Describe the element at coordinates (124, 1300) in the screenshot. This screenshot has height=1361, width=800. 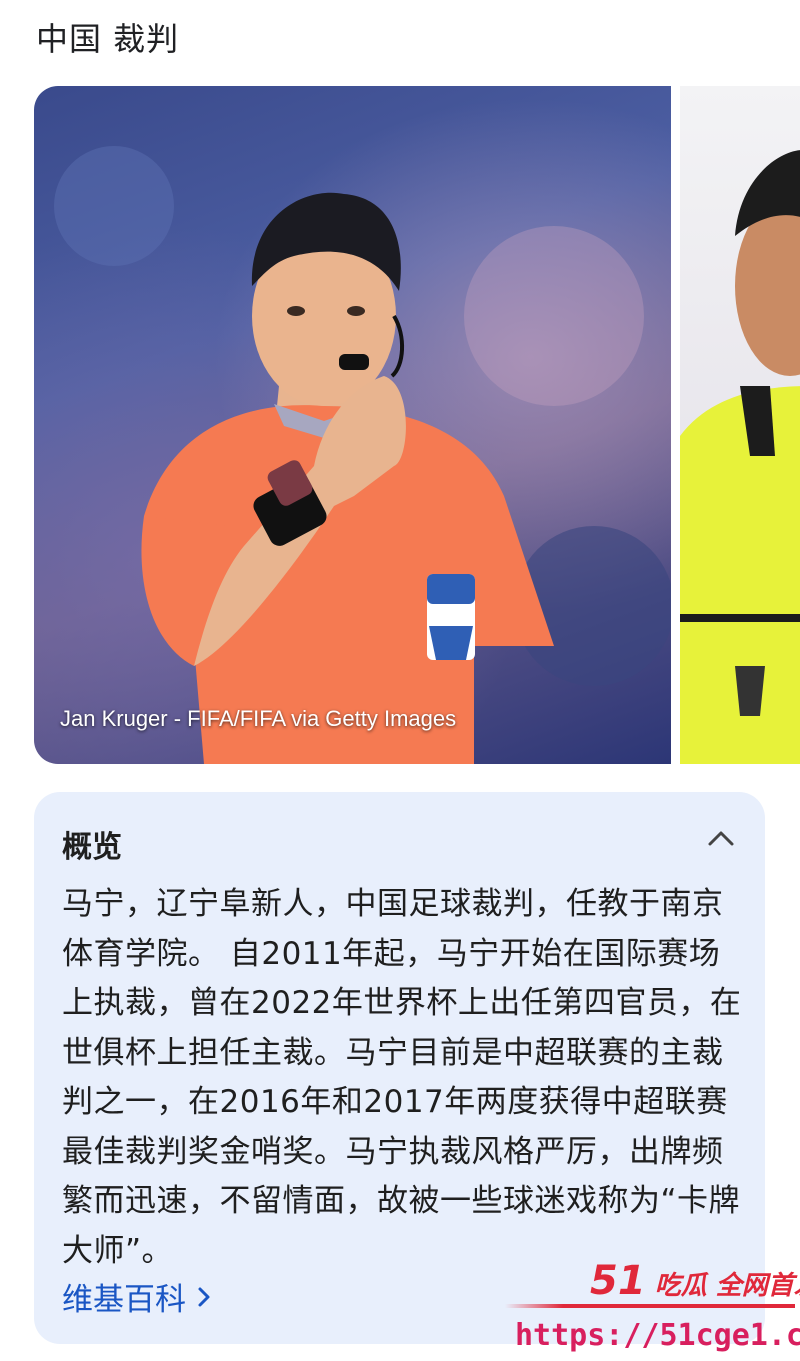
I see `wikipedia-link-label: 维基百科` at that location.